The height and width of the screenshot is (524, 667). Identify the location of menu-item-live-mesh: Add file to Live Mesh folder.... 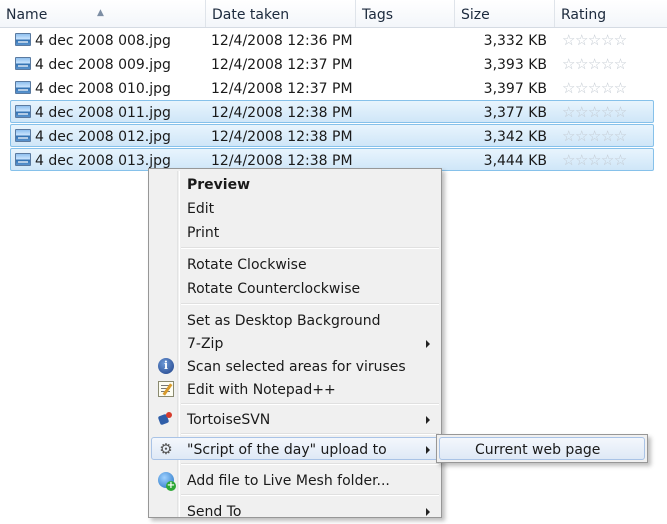
(295, 479).